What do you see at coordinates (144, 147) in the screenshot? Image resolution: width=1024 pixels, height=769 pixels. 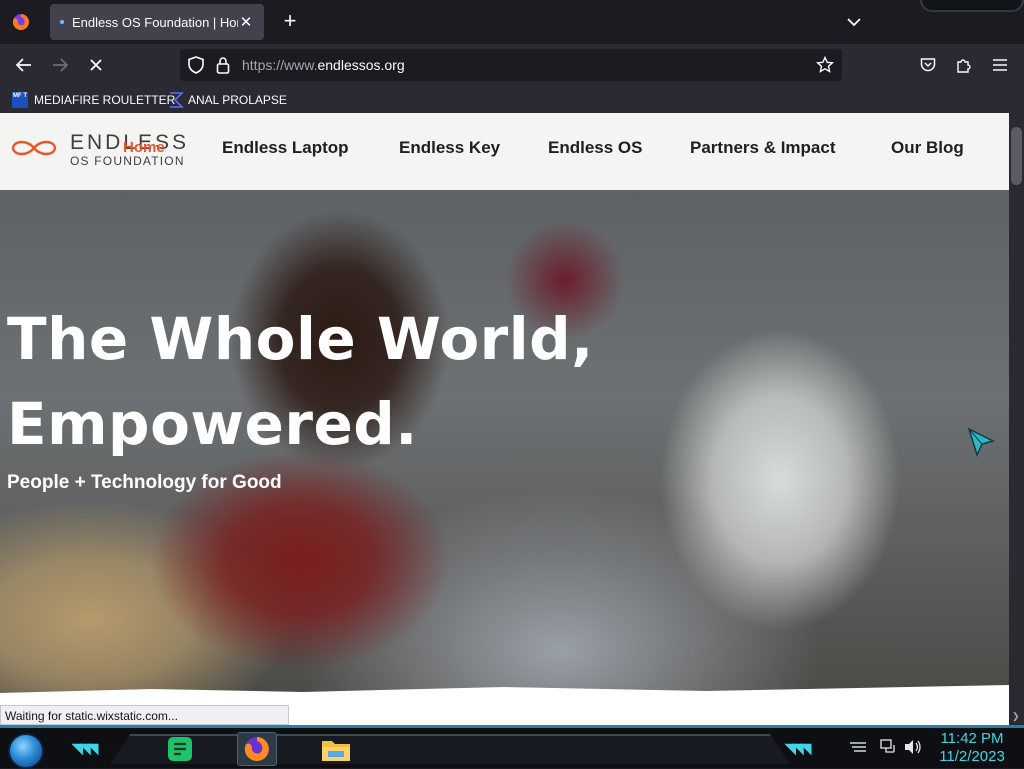 I see `nav-link-home: Home` at bounding box center [144, 147].